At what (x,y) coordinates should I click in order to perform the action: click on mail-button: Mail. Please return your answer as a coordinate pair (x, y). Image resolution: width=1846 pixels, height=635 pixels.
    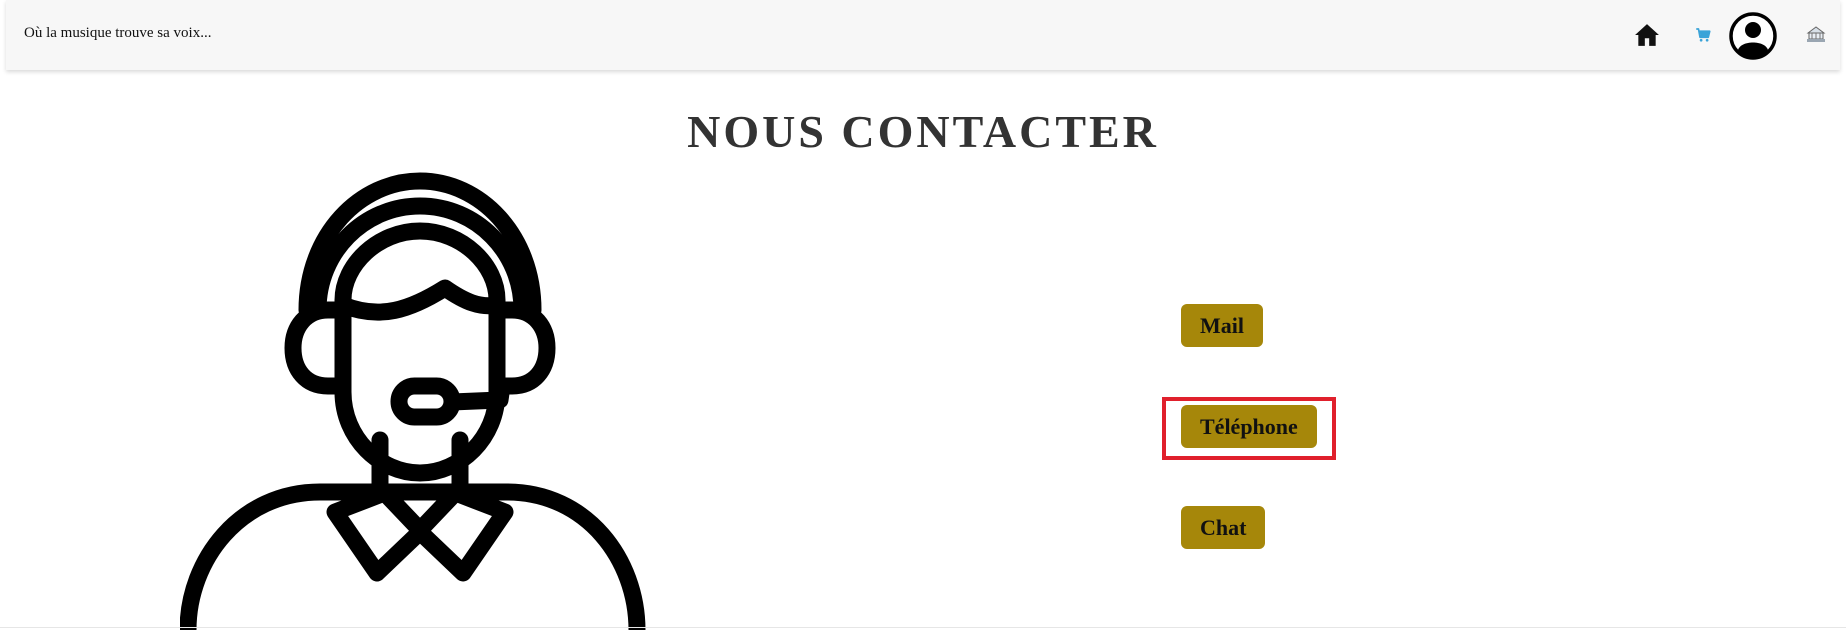
    Looking at the image, I should click on (1222, 325).